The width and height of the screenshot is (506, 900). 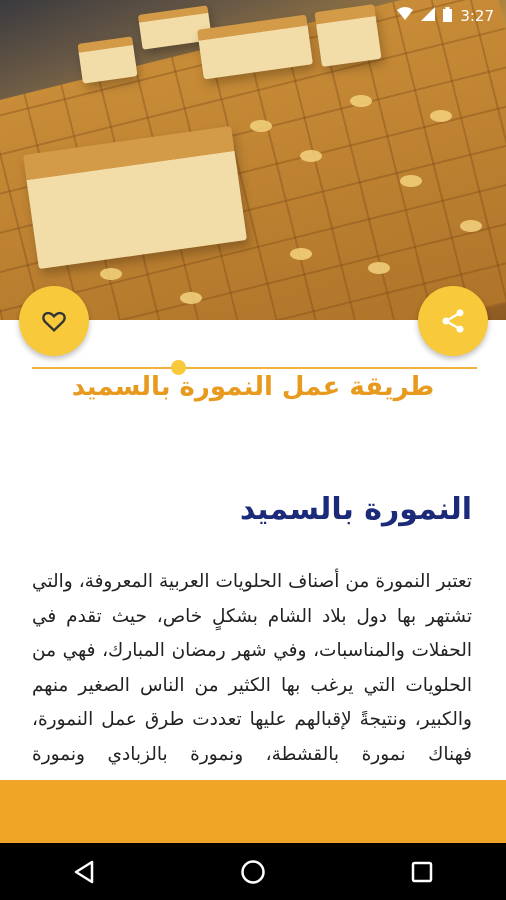 What do you see at coordinates (107, 60) in the screenshot?
I see `cake-slice` at bounding box center [107, 60].